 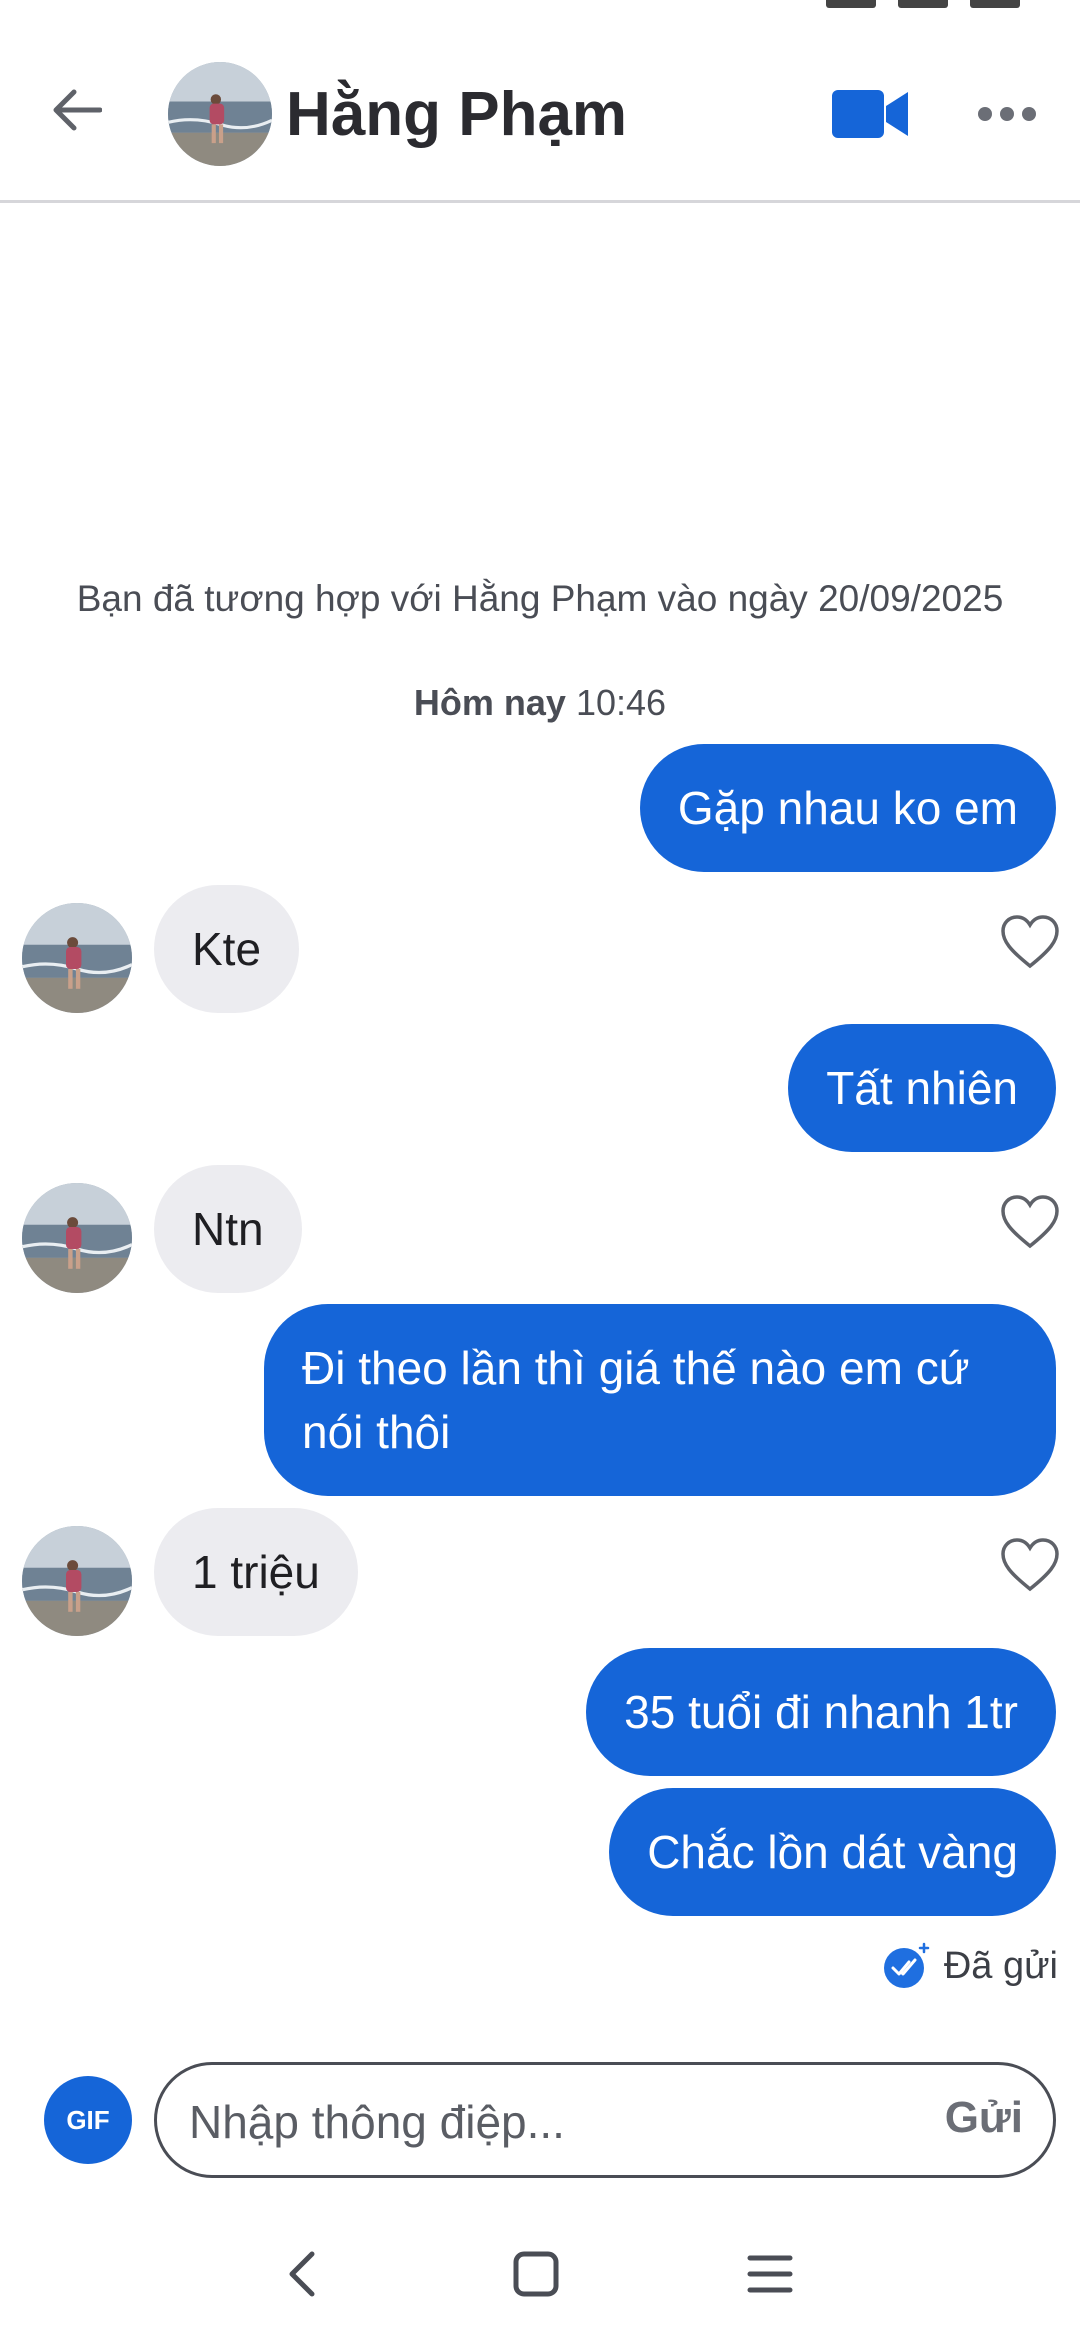 What do you see at coordinates (1000, 1965) in the screenshot?
I see `sent-status-label: Đã gửi` at bounding box center [1000, 1965].